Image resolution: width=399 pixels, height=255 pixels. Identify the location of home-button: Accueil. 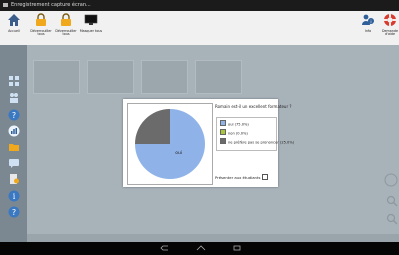
(14, 23).